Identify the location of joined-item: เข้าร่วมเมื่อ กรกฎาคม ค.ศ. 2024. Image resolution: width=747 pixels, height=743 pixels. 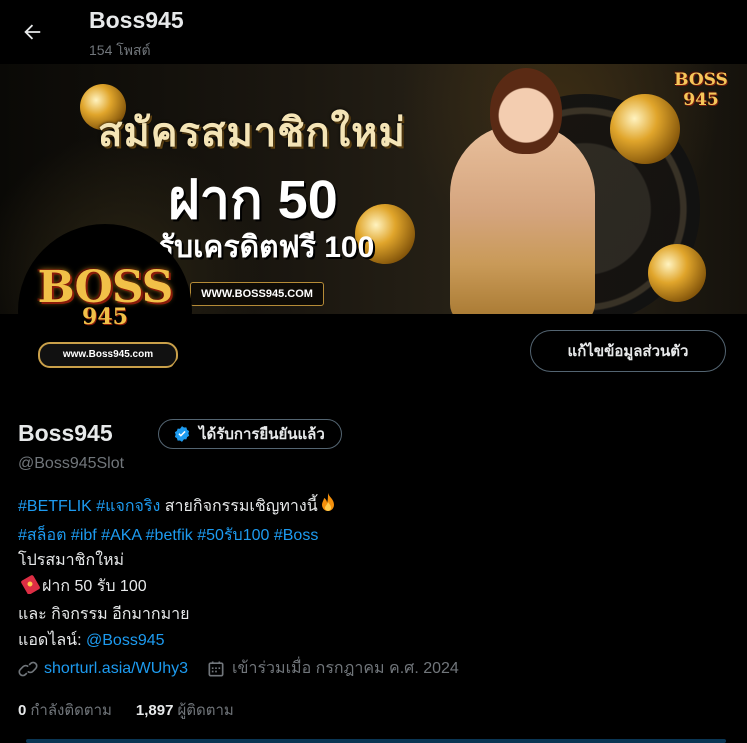
(332, 668).